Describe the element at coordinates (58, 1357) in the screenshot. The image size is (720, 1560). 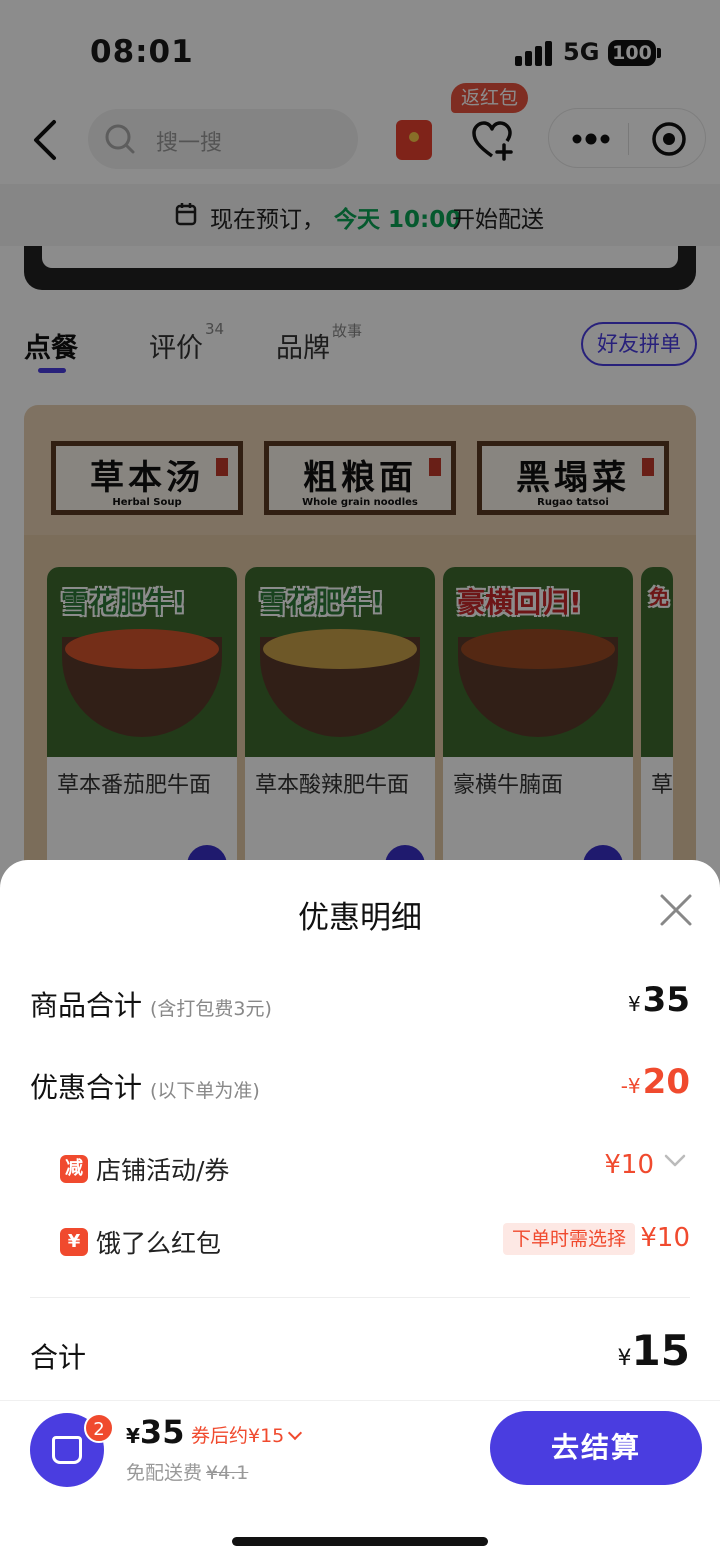
I see `total-label: 合计` at that location.